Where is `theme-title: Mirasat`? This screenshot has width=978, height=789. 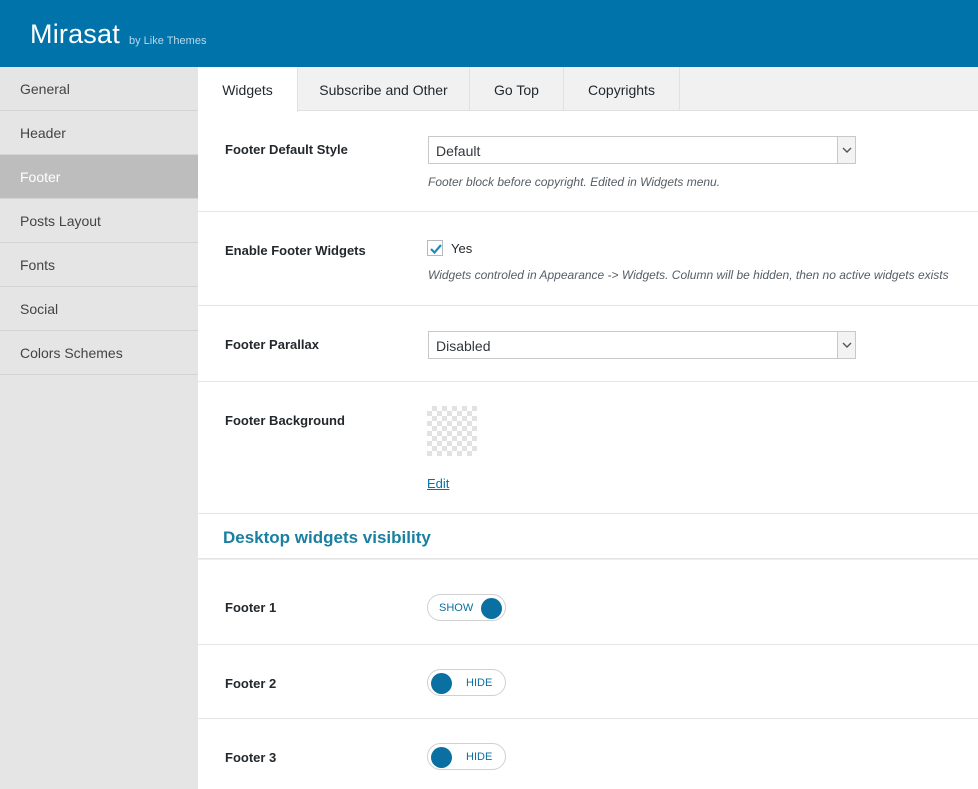 theme-title: Mirasat is located at coordinates (75, 34).